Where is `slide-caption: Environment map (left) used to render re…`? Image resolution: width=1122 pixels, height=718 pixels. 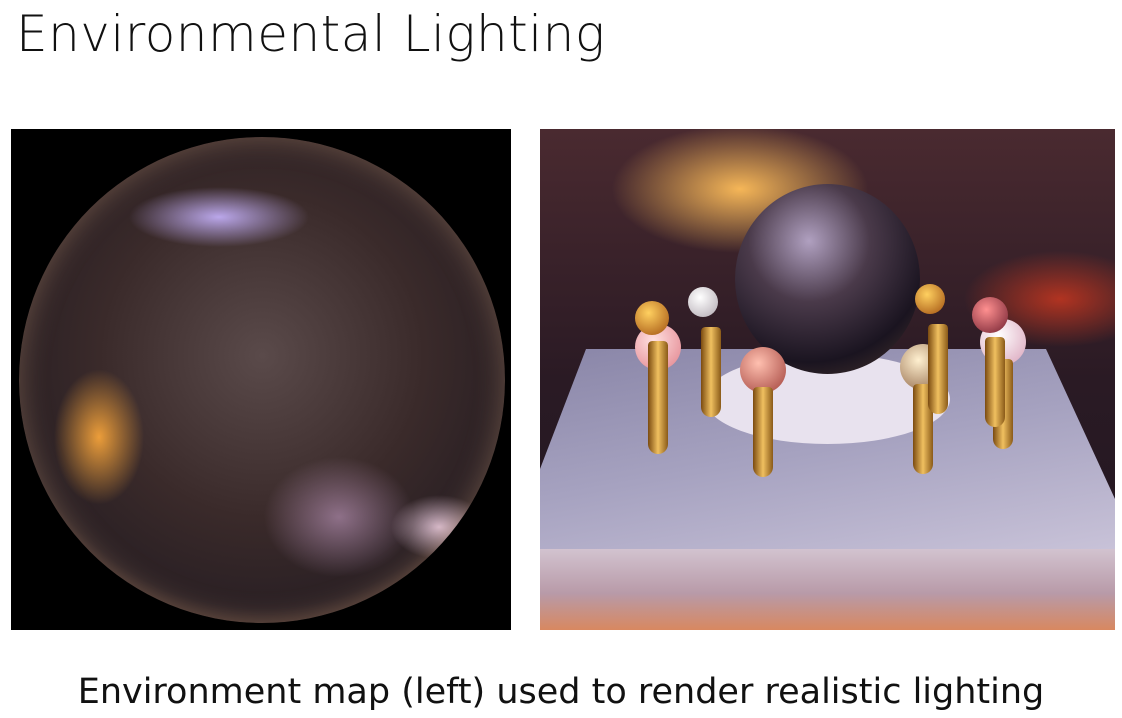 slide-caption: Environment map (left) used to render re… is located at coordinates (561, 692).